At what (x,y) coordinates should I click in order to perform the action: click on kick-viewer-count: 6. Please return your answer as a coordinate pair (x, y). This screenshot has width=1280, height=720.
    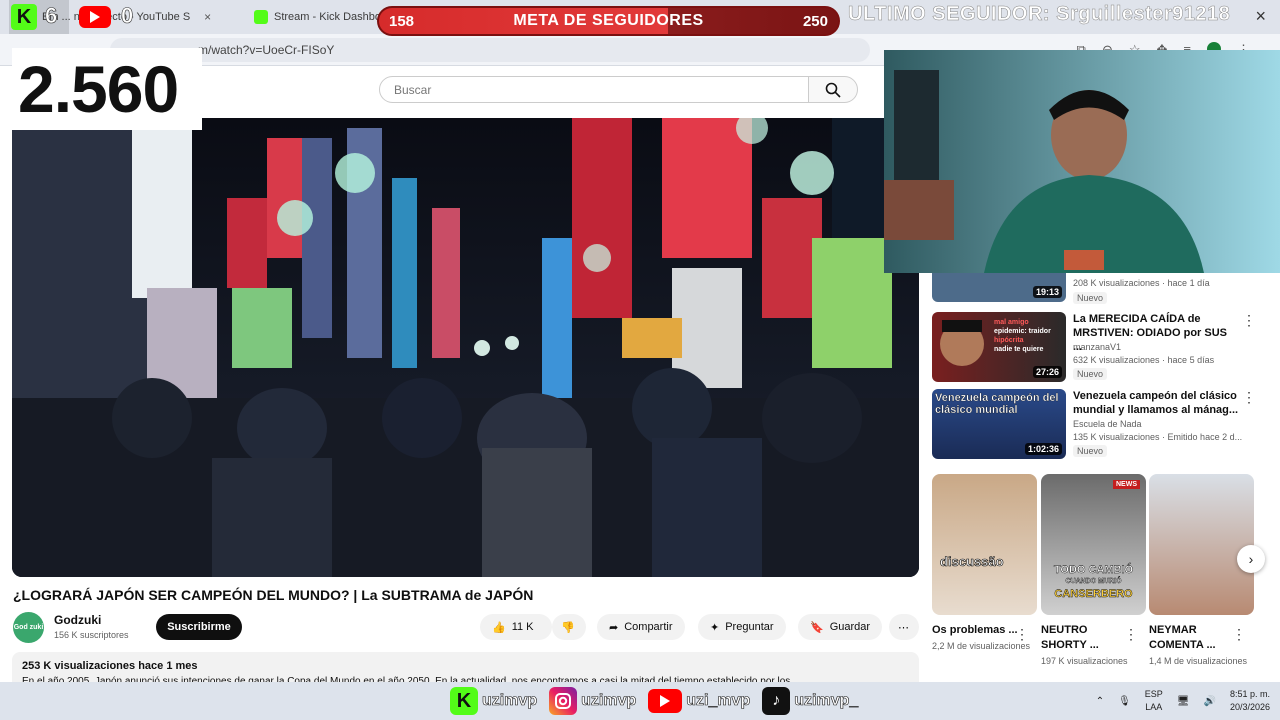
    Looking at the image, I should click on (51, 16).